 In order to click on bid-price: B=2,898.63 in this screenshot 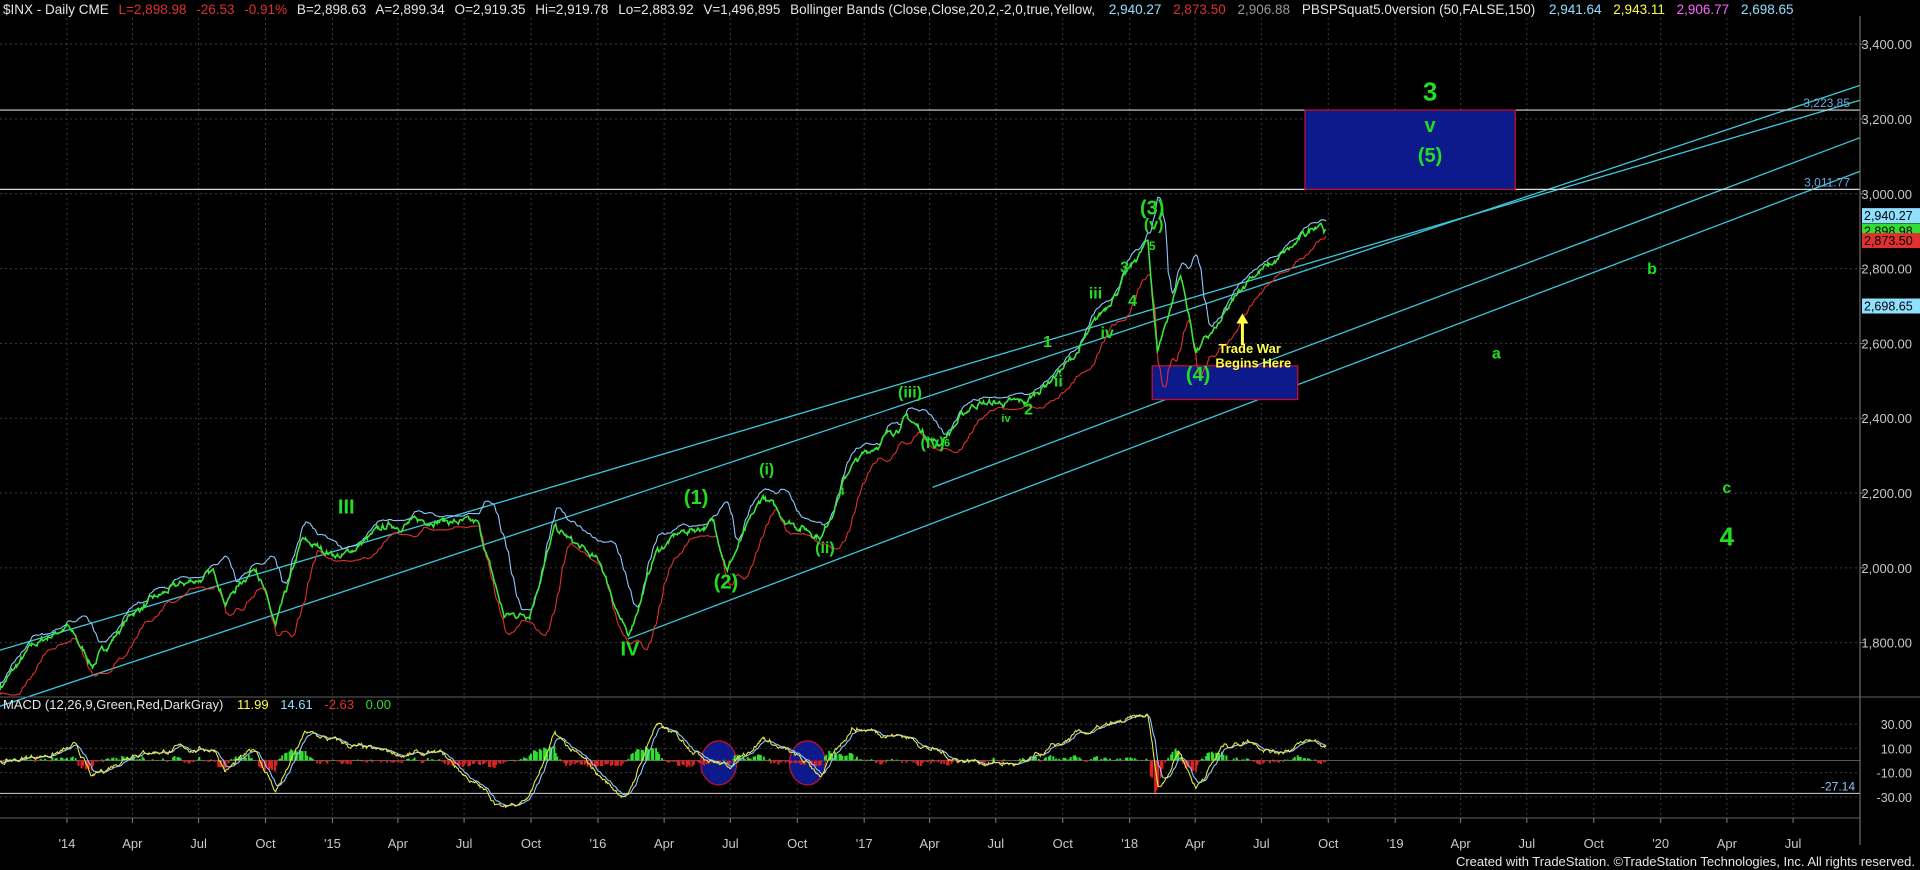, I will do `click(331, 9)`.